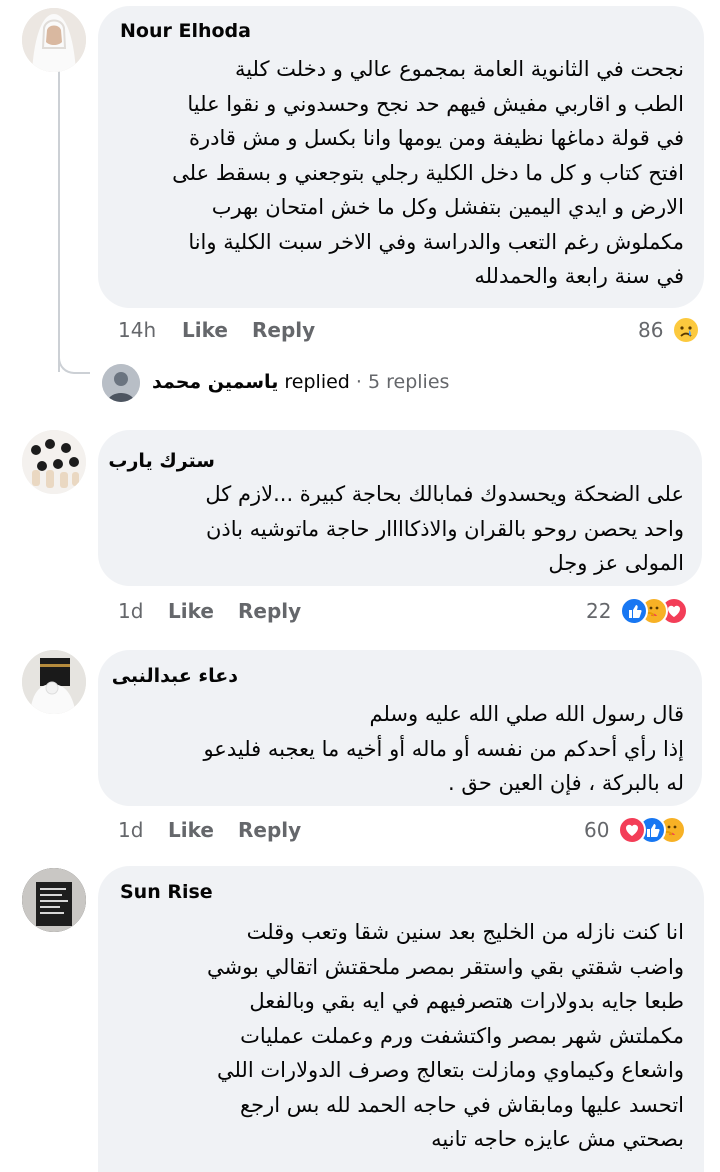 The width and height of the screenshot is (720, 1172). Describe the element at coordinates (215, 382) in the screenshot. I see `reply-author: ياسمين محمد` at that location.